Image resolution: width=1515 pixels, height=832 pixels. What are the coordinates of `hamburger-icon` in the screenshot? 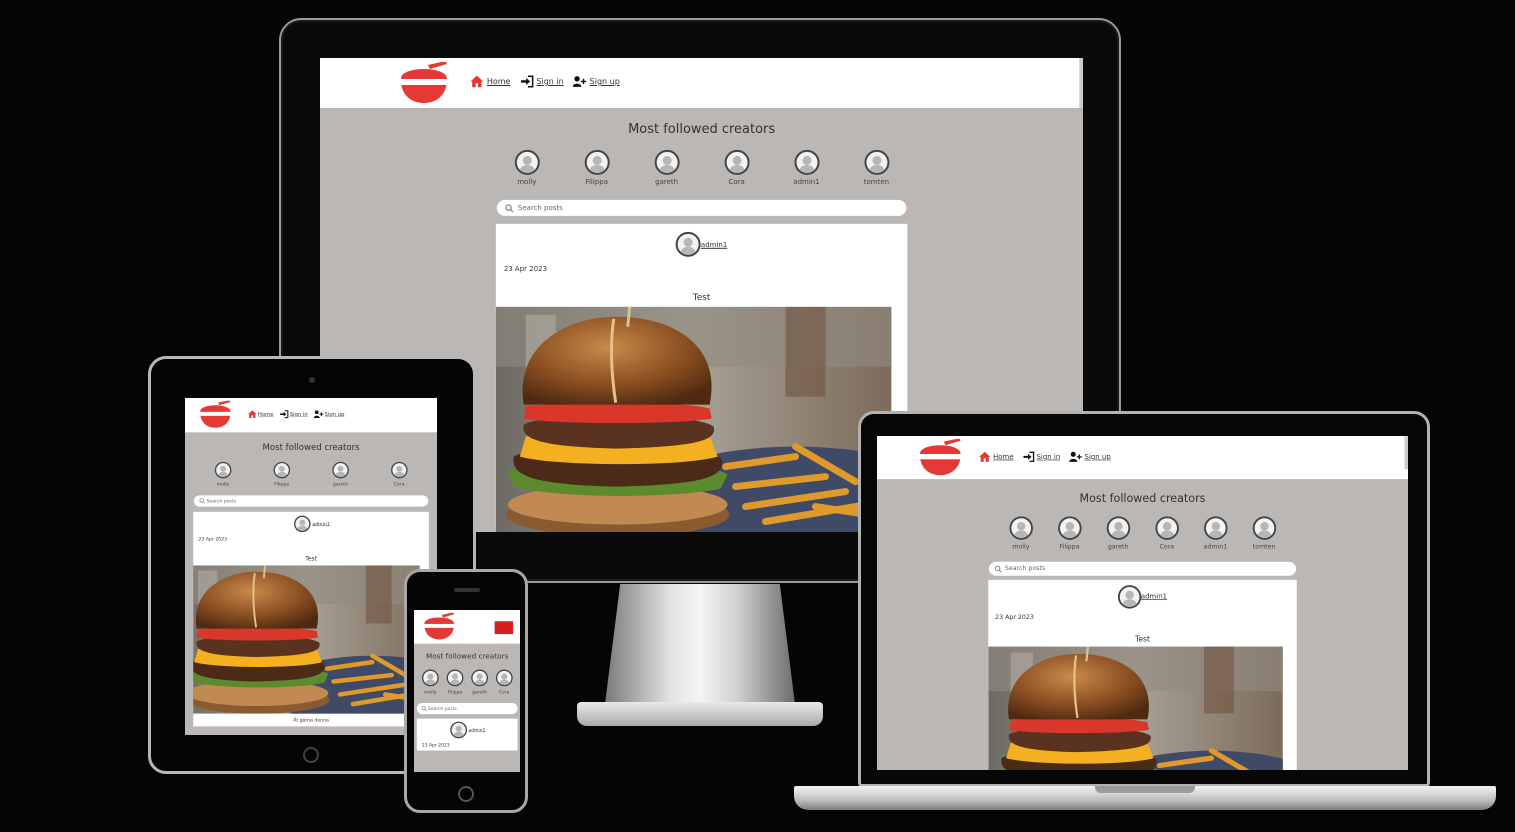 It's located at (504, 628).